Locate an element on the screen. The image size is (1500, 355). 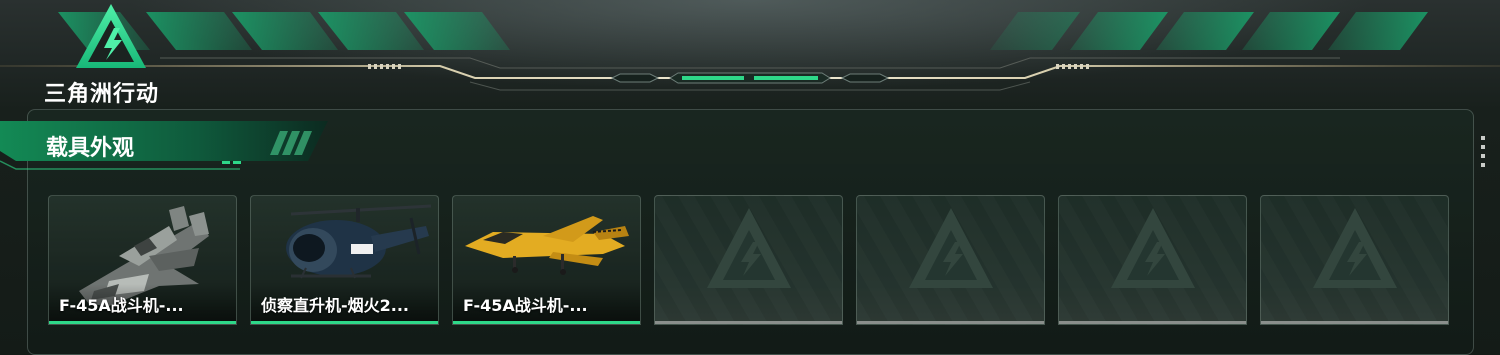
logo-text: 三角洲行动 is located at coordinates (102, 94).